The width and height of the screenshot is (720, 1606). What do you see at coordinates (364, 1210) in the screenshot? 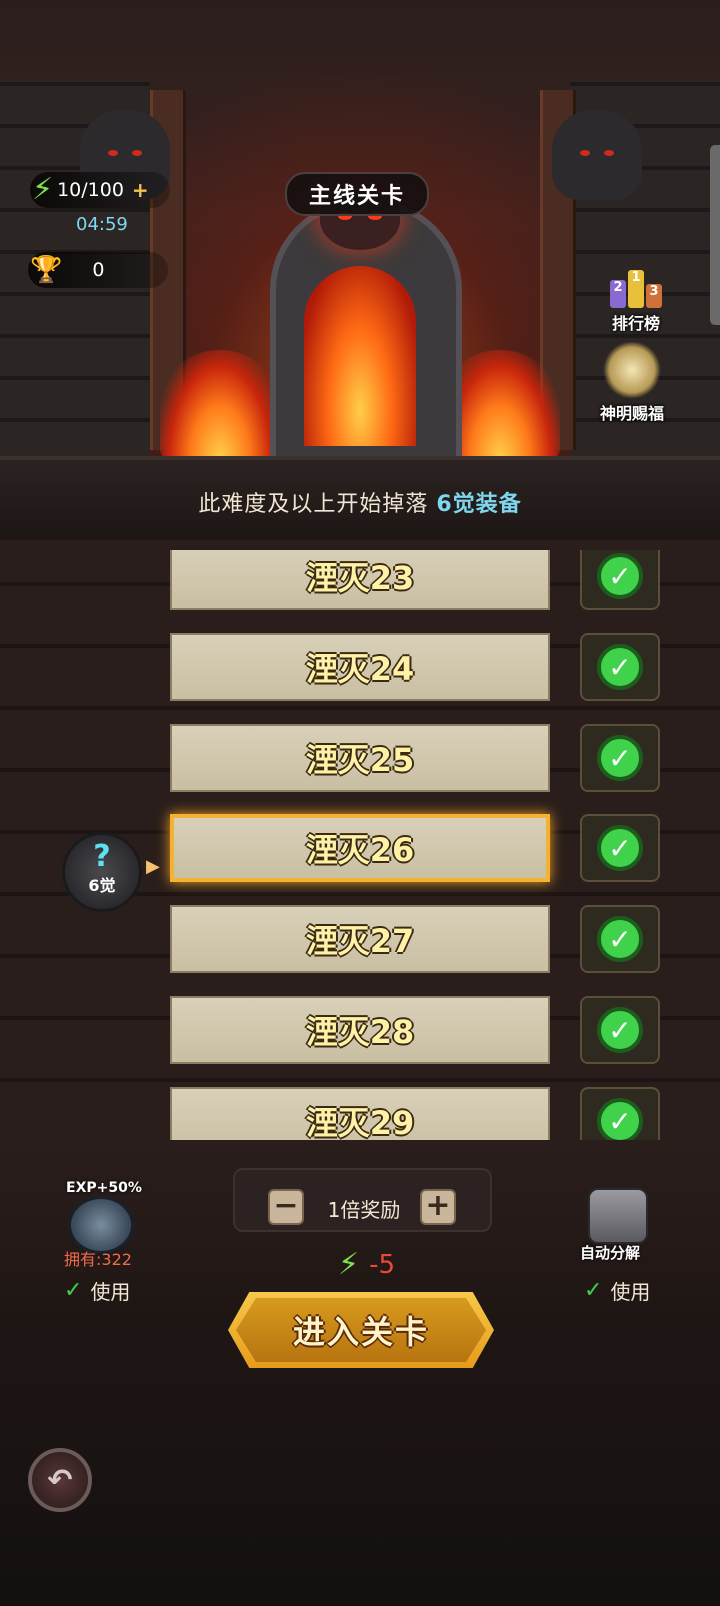
I see `reward-multiplier-label: 1倍奖励` at bounding box center [364, 1210].